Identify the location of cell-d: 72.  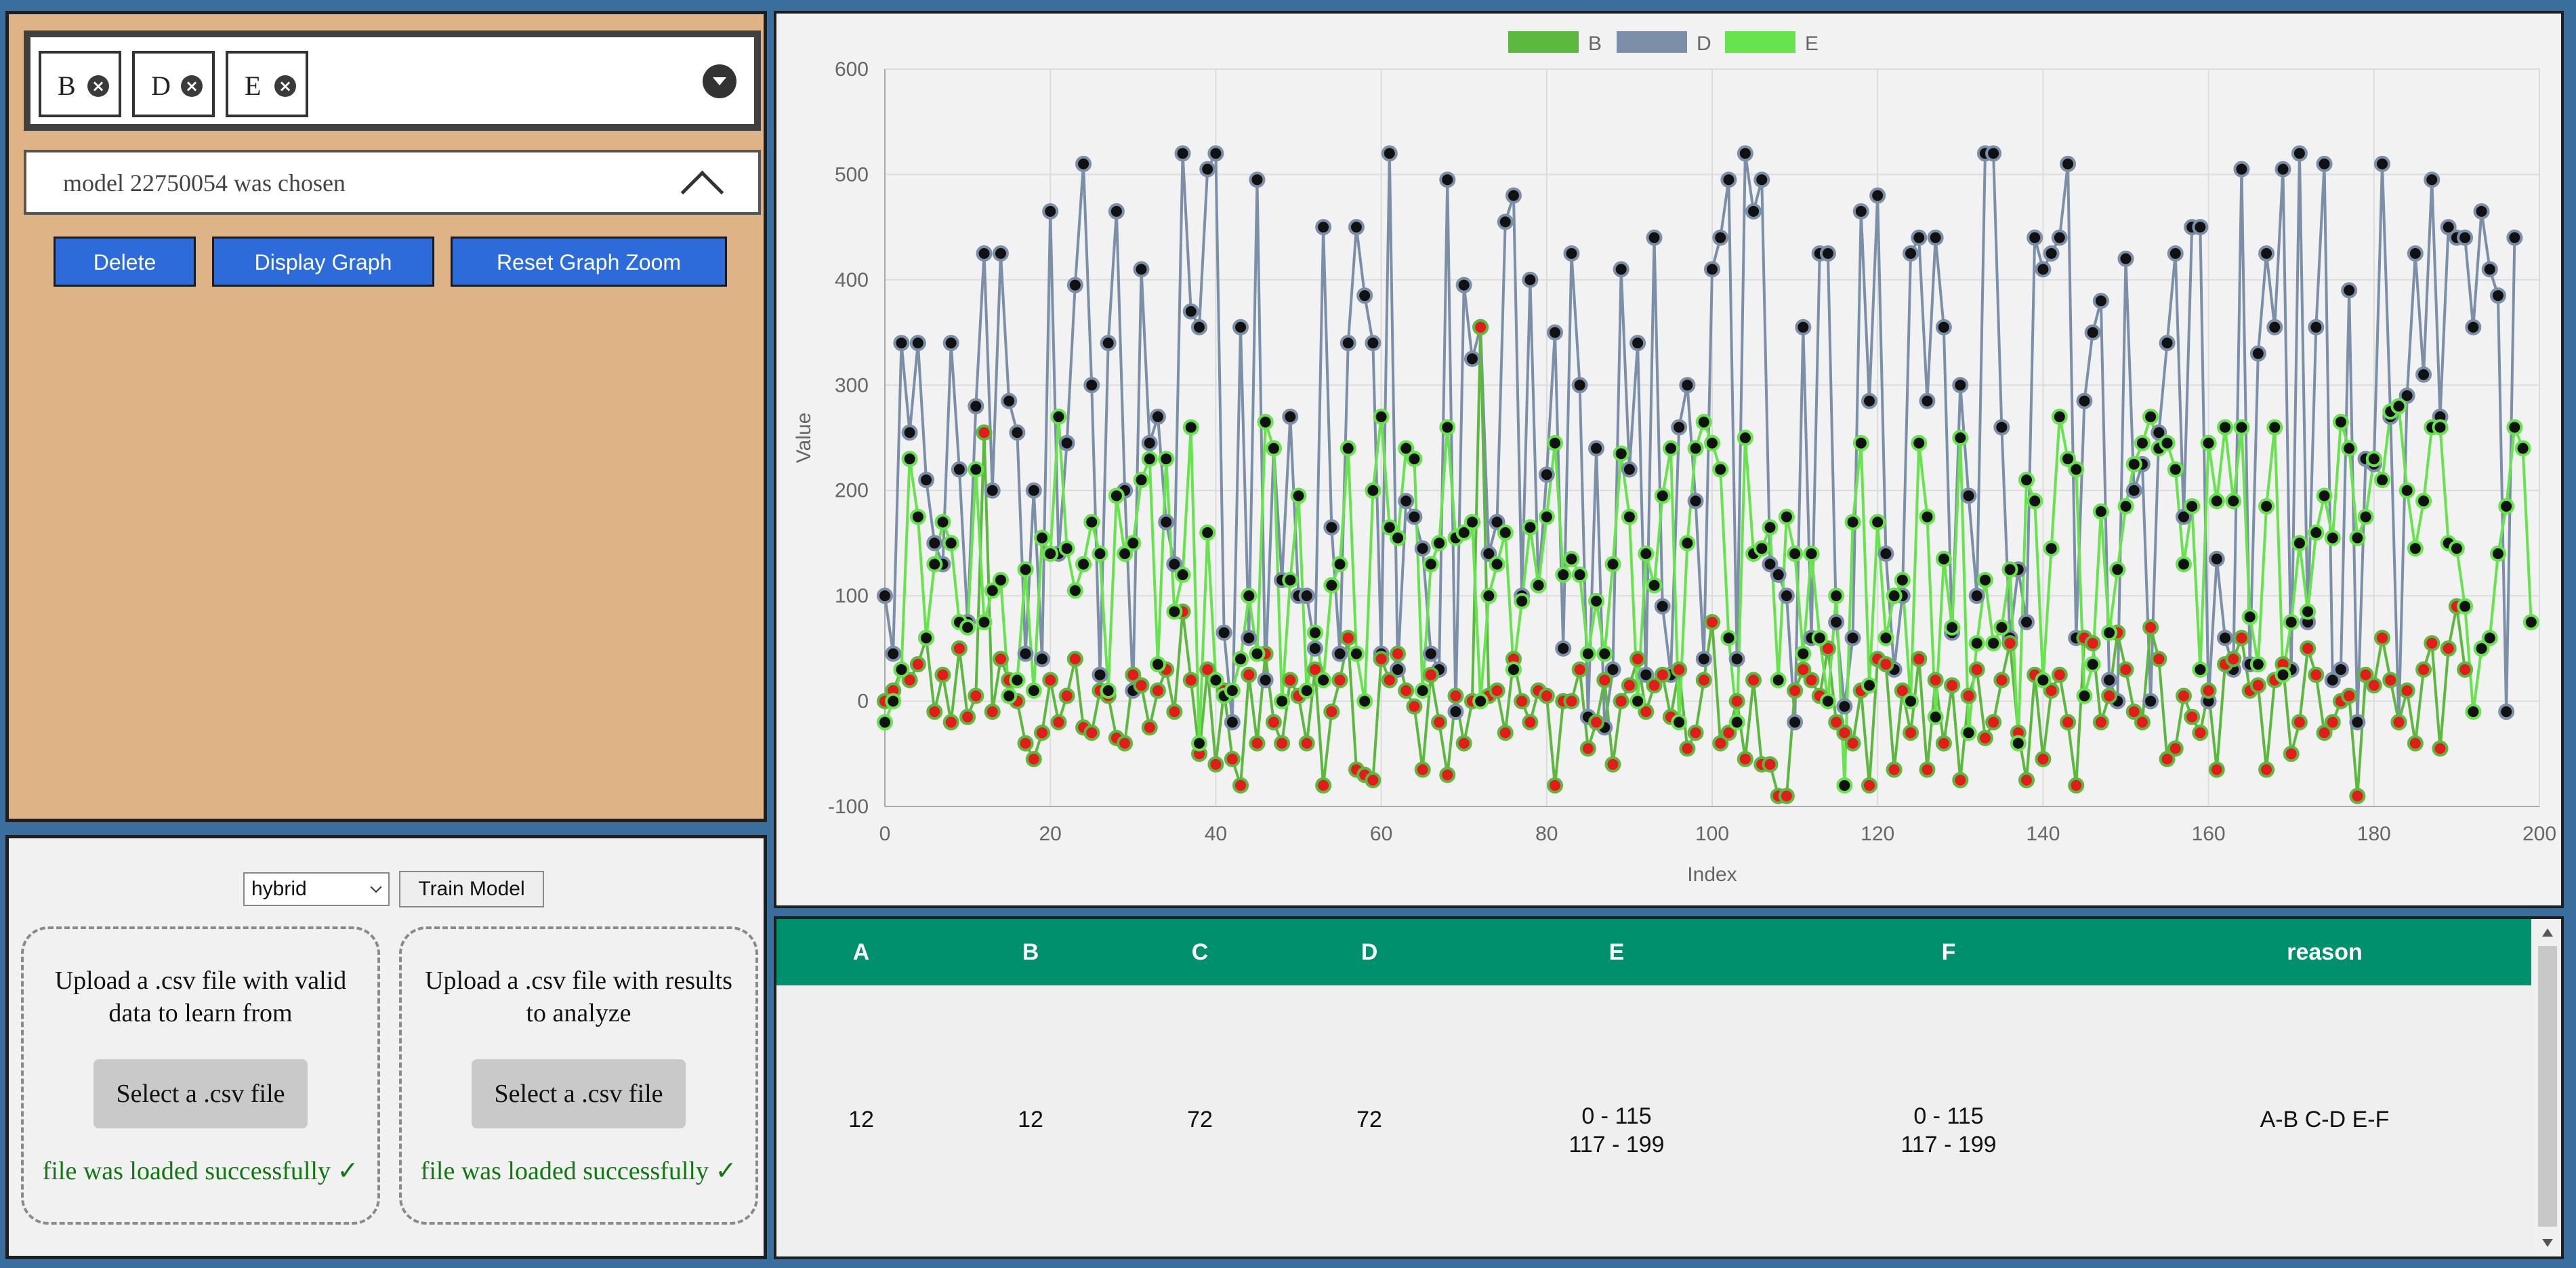
(1369, 1119).